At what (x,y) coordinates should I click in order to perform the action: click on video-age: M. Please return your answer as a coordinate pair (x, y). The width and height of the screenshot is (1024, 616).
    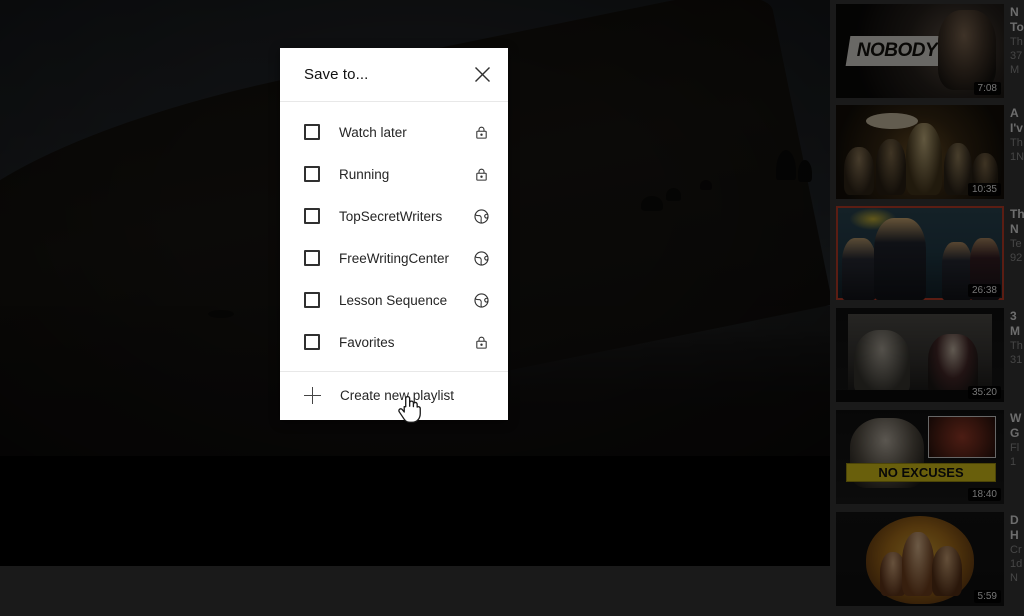
    Looking at the image, I should click on (1015, 70).